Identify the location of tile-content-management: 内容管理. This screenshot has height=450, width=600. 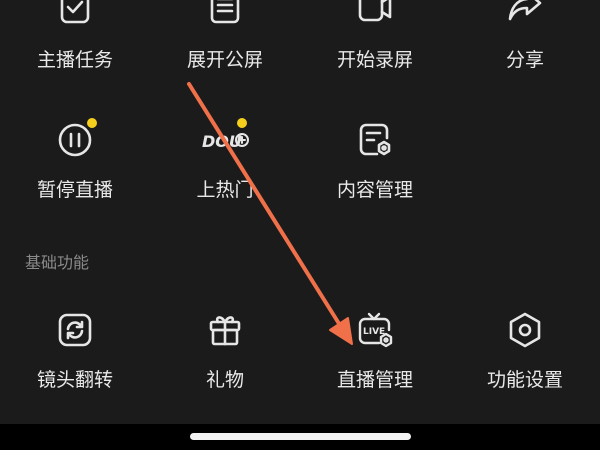
(375, 175).